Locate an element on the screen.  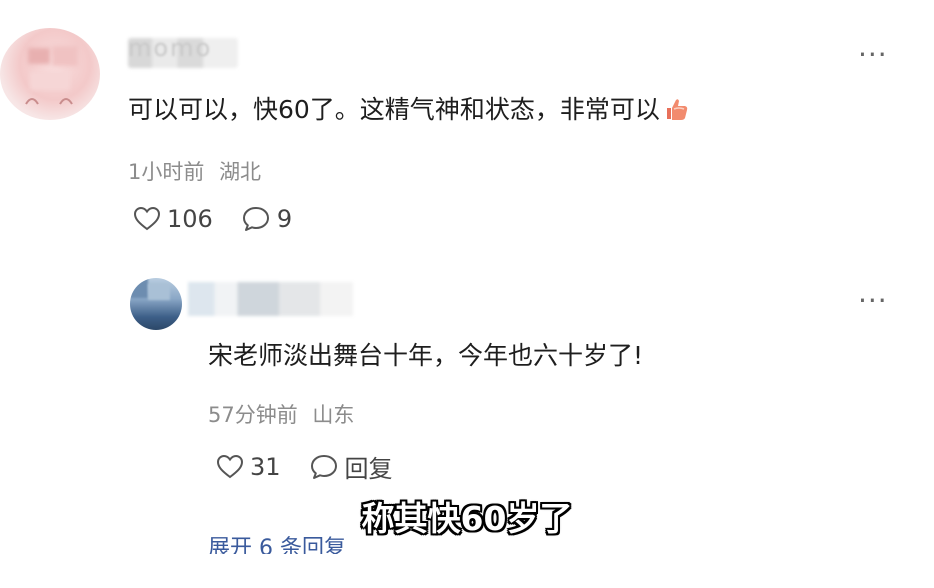
comment-body: 可以可以，快60了。这精气神和状态，非常可以 is located at coordinates (394, 109).